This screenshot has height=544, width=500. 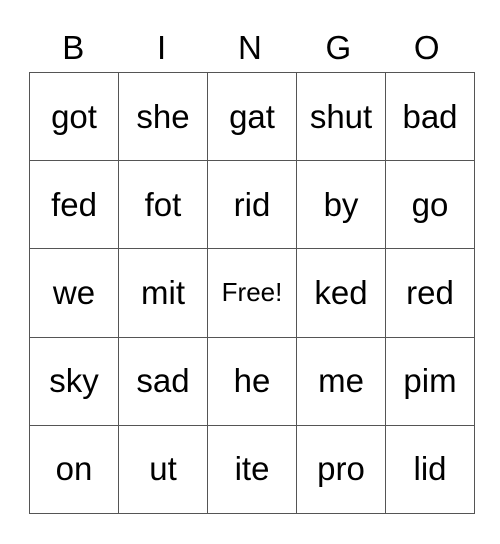 I want to click on bingo-cell: sad, so click(x=163, y=381).